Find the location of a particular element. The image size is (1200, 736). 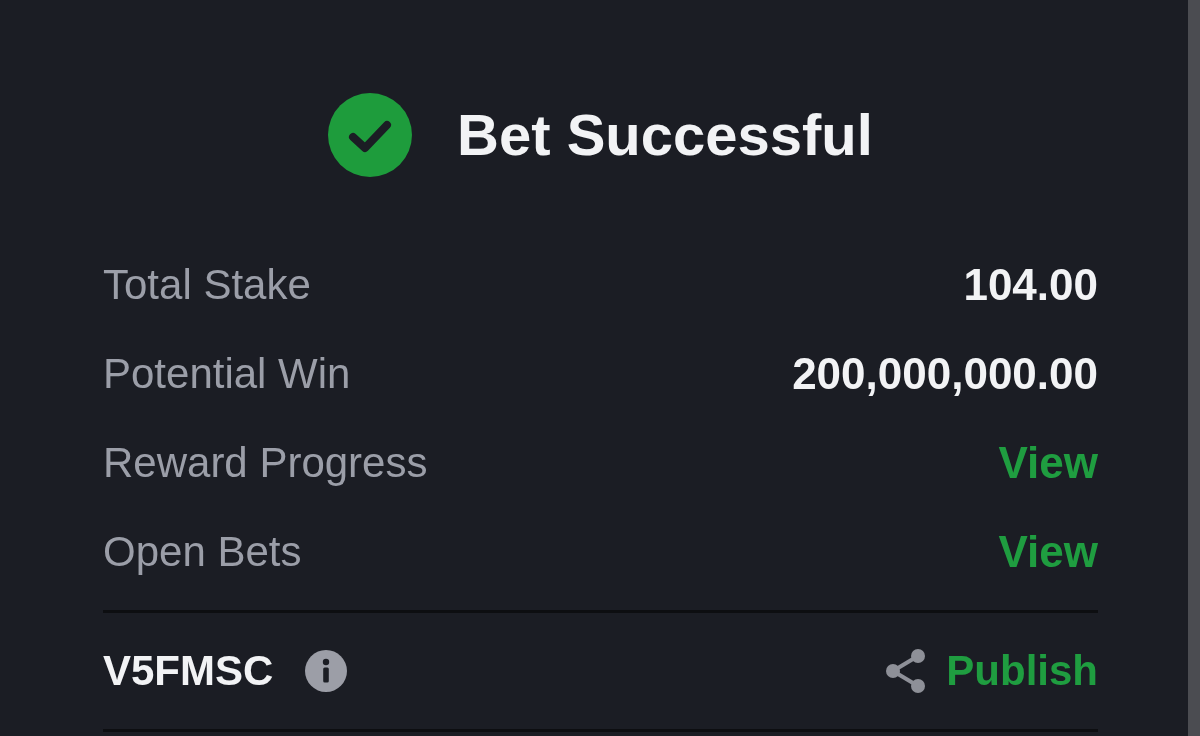

detail-label: Total Stake is located at coordinates (207, 284).